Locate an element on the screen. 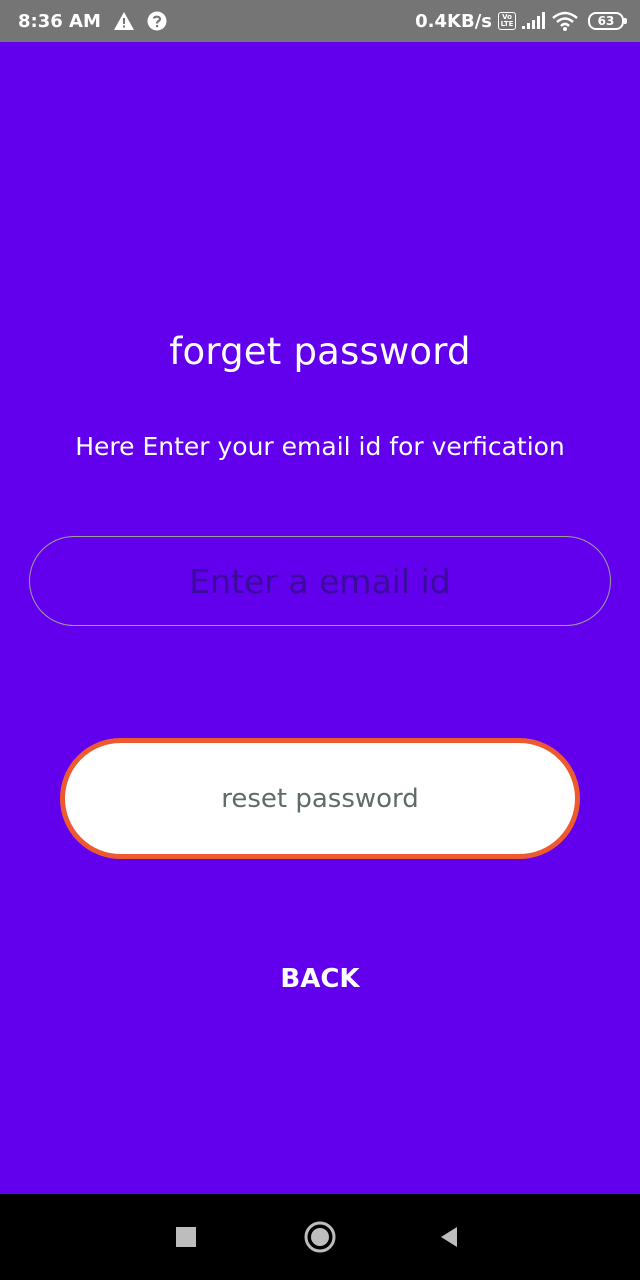  battery-level: 63 is located at coordinates (606, 21).